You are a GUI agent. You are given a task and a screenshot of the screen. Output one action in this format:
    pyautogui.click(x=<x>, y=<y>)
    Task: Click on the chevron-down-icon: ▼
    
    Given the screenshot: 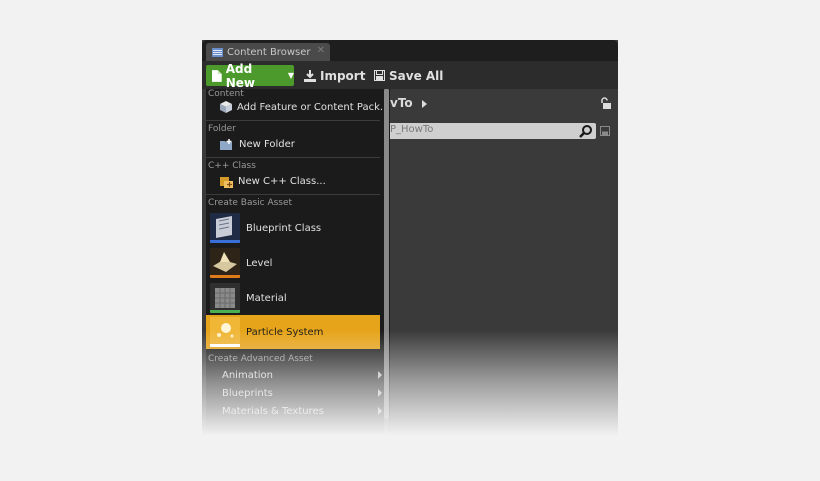 What is the action you would take?
    pyautogui.click(x=290, y=75)
    